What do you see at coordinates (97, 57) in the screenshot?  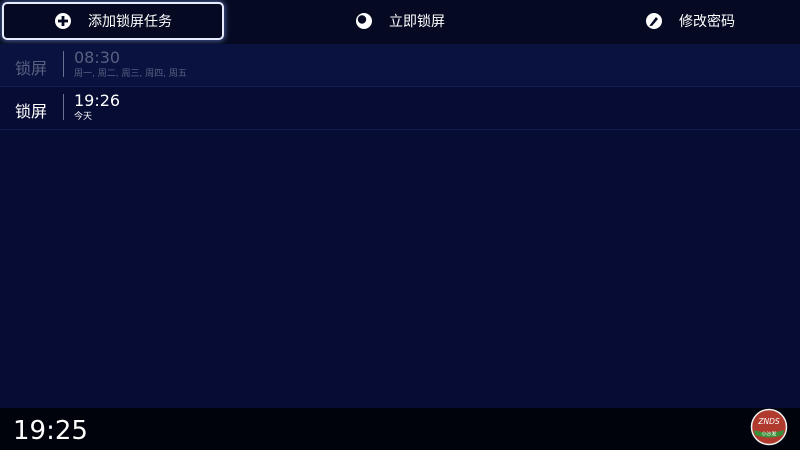 I see `task-time: 08:30` at bounding box center [97, 57].